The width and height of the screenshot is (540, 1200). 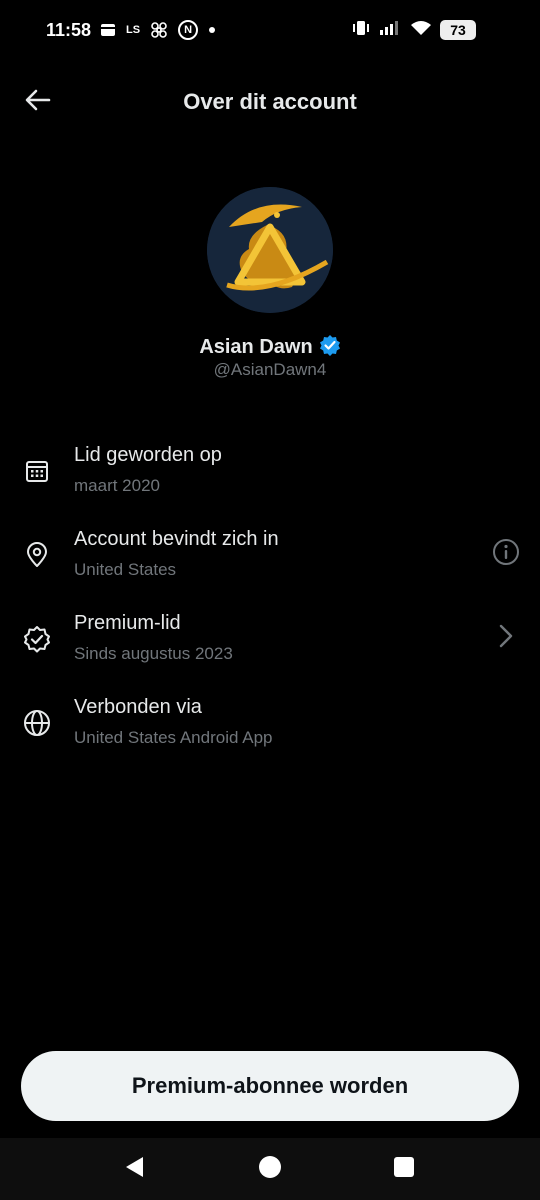 What do you see at coordinates (458, 30) in the screenshot?
I see `battery-icon: 73` at bounding box center [458, 30].